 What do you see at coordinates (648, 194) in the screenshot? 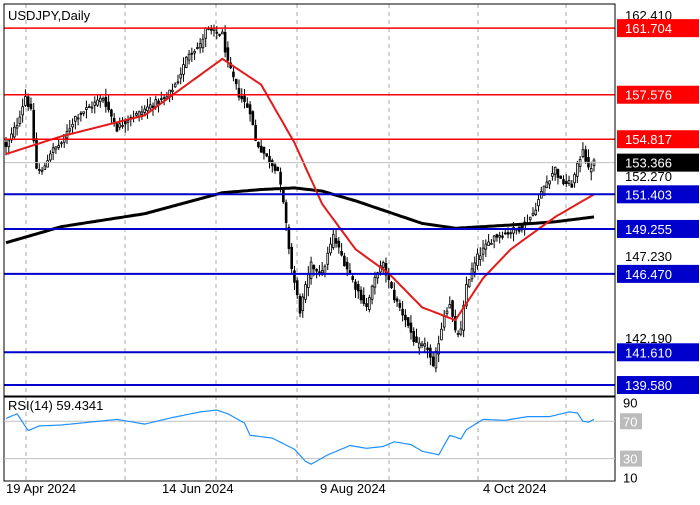
I see `blue-level-label: 151.403` at bounding box center [648, 194].